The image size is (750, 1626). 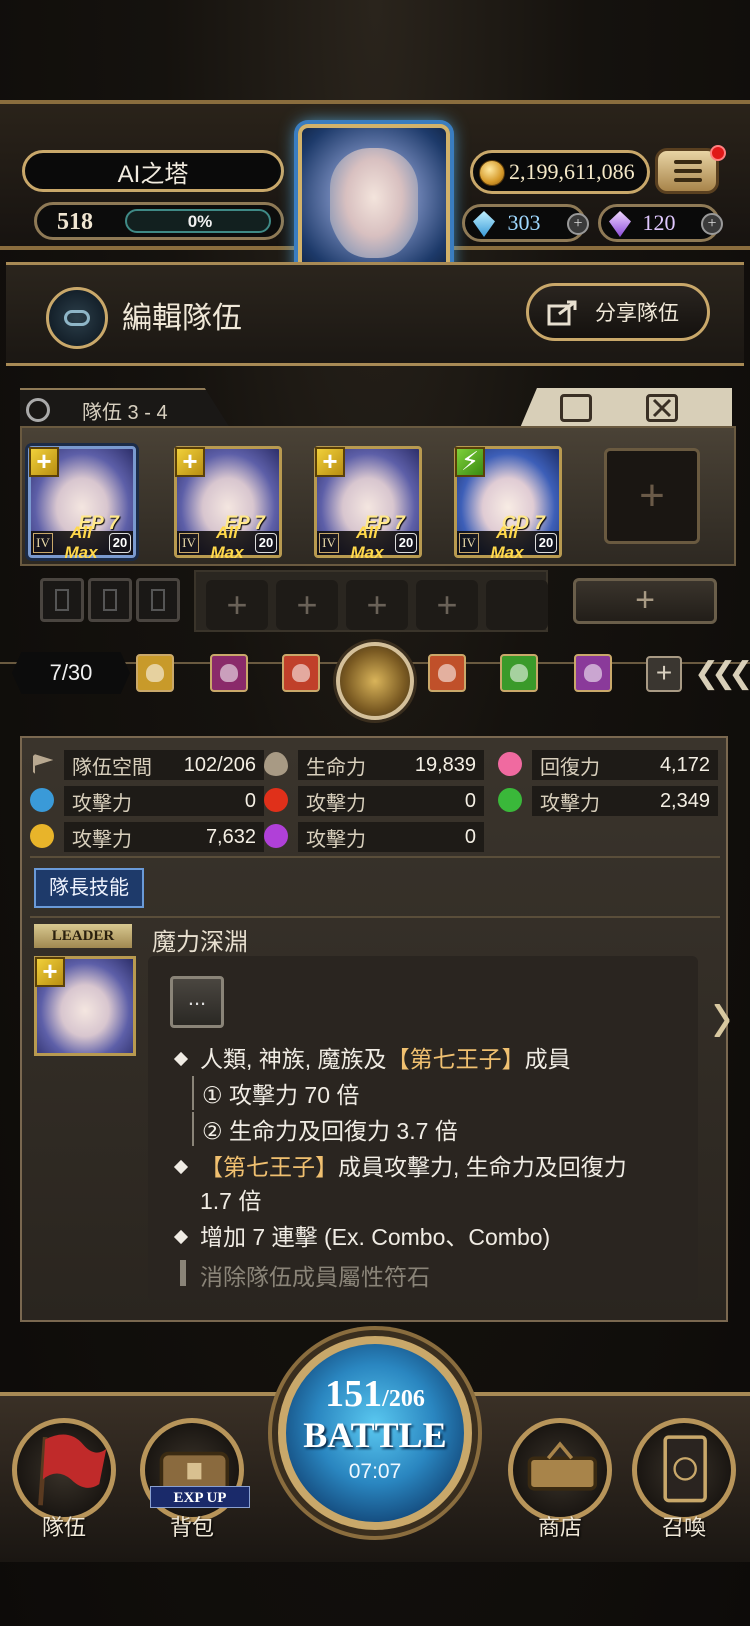 I want to click on slot-icon, so click(x=62, y=600).